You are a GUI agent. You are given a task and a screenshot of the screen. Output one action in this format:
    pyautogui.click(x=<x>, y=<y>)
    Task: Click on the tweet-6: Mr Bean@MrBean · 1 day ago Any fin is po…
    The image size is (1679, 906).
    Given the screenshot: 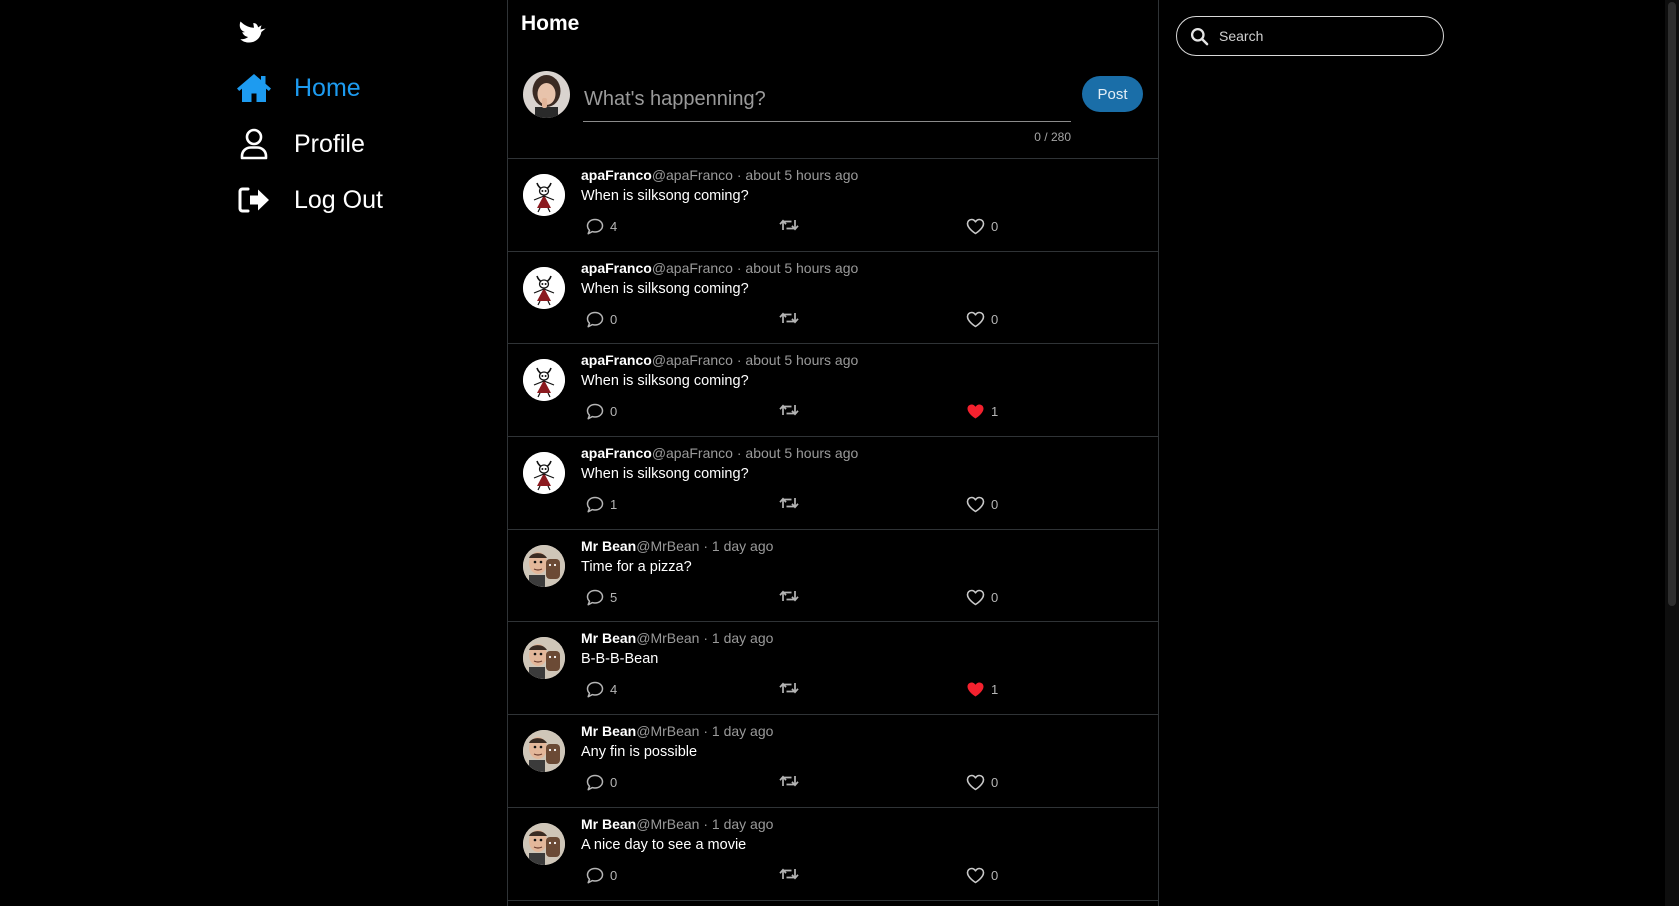 What is the action you would take?
    pyautogui.click(x=833, y=761)
    